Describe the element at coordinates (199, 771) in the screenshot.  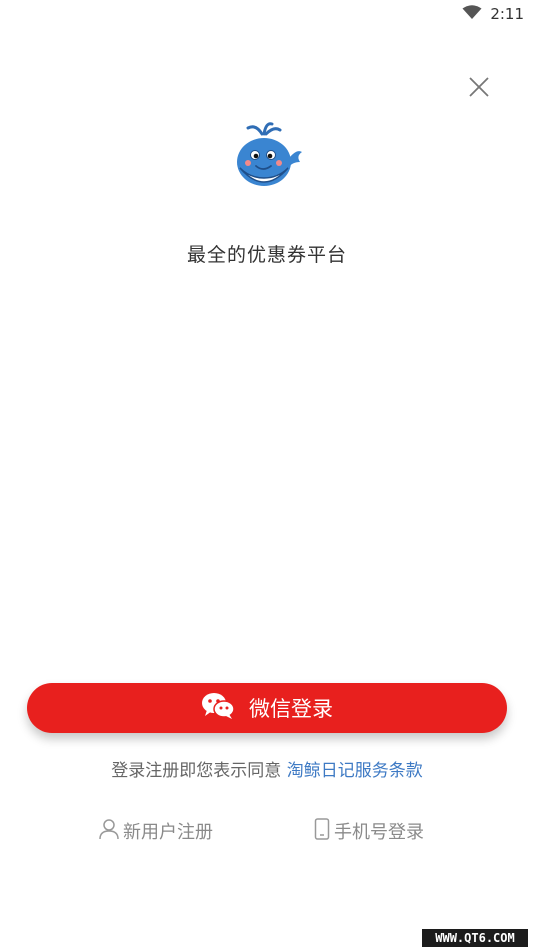
I see `terms-prefix: 登录注册即您表示同意` at that location.